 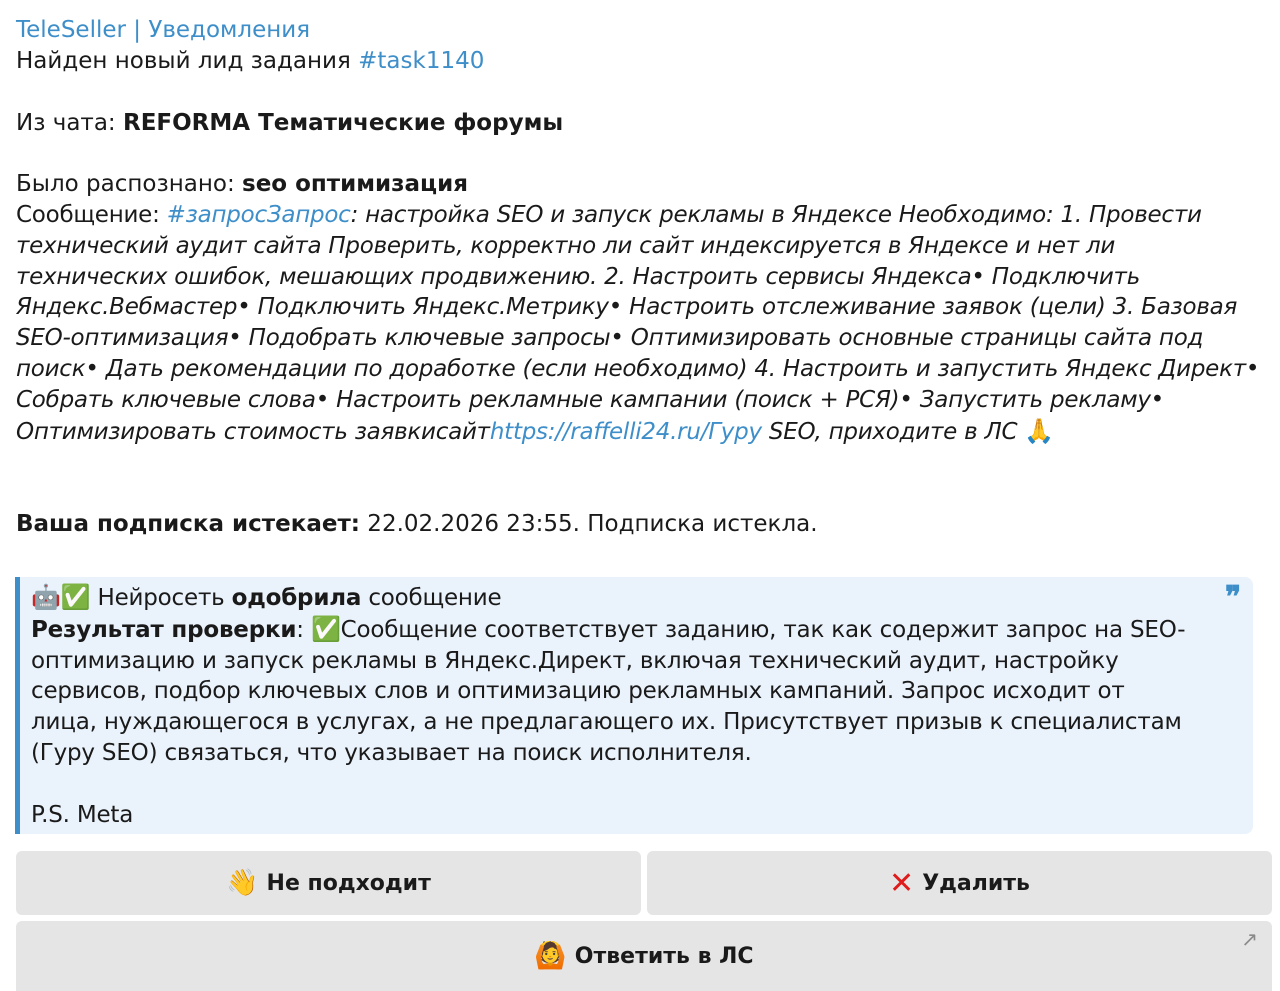 I want to click on recognized-label: Было распознано:, so click(x=129, y=184).